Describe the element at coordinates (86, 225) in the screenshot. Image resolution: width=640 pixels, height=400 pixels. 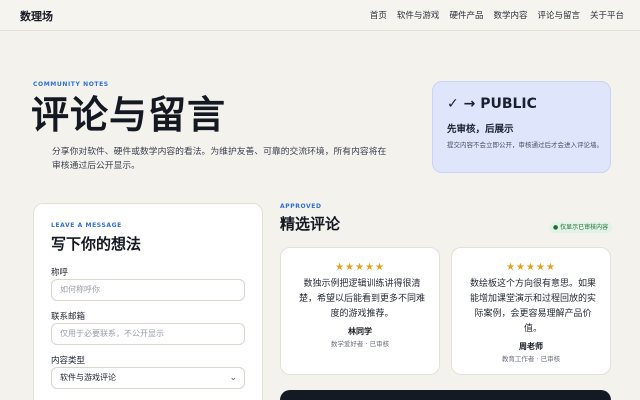
I see `form-eyebrow: LEAVE A MESSAGE` at that location.